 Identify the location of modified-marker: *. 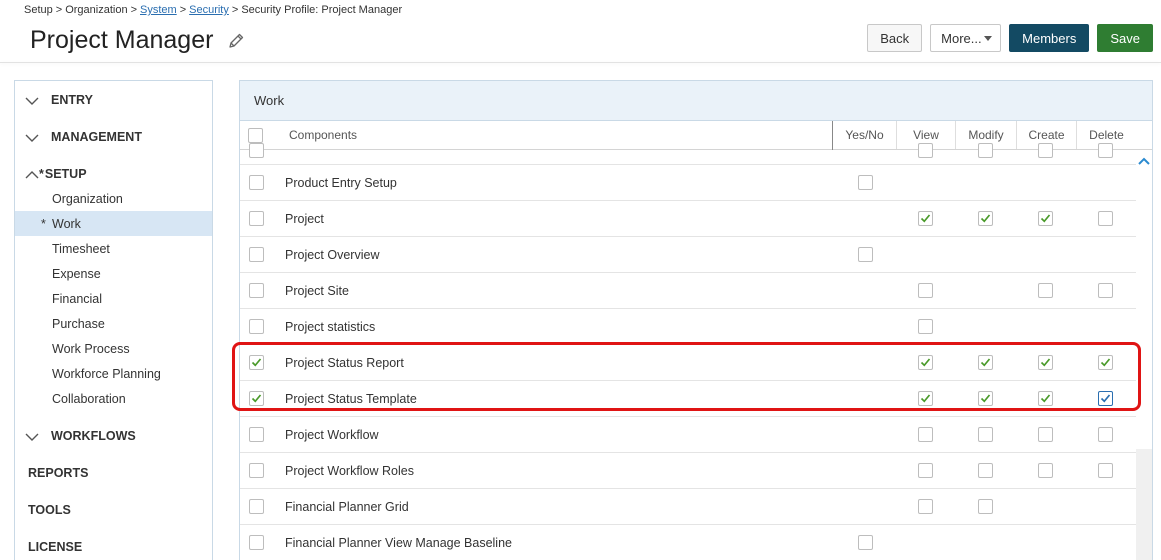
(43, 223).